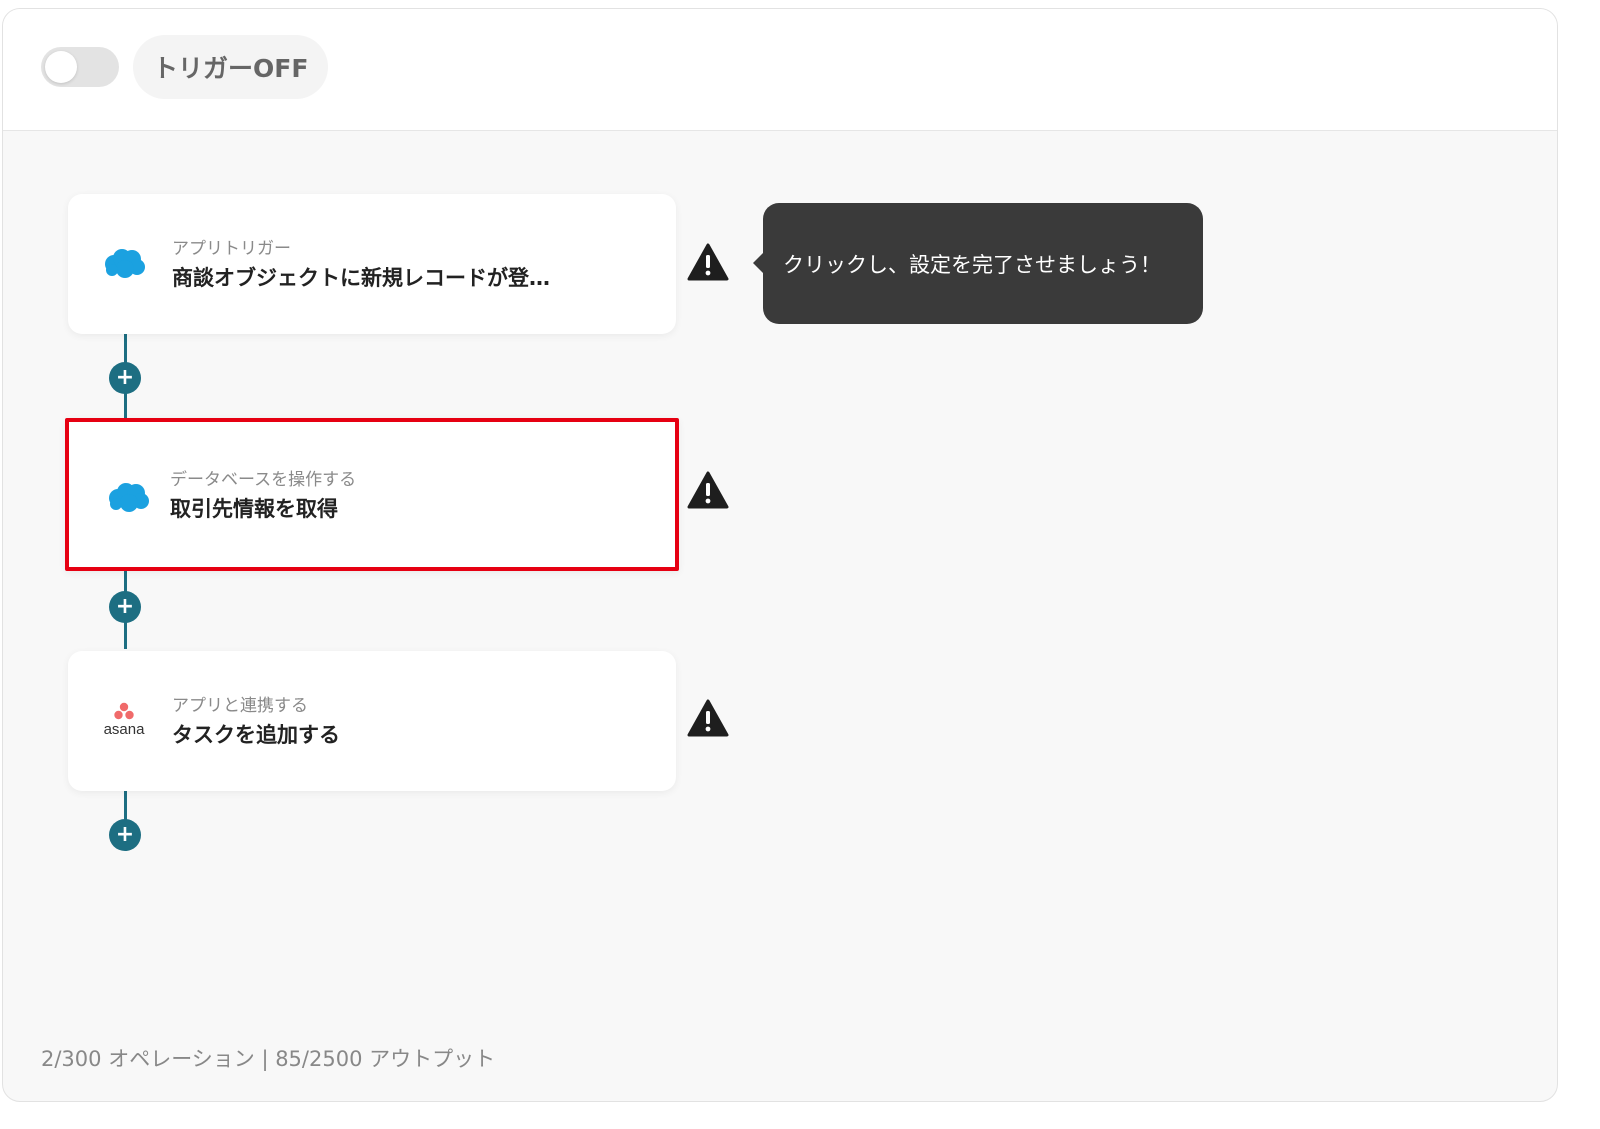  What do you see at coordinates (256, 735) in the screenshot?
I see `step-title: タスクを追加する` at bounding box center [256, 735].